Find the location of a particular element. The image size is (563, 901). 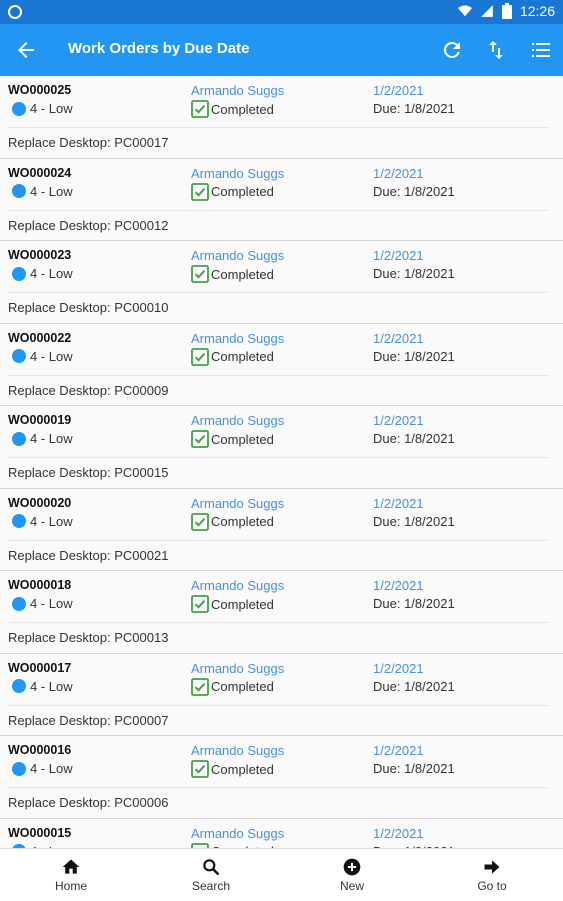

work-order-id: WO000020 is located at coordinates (40, 502).